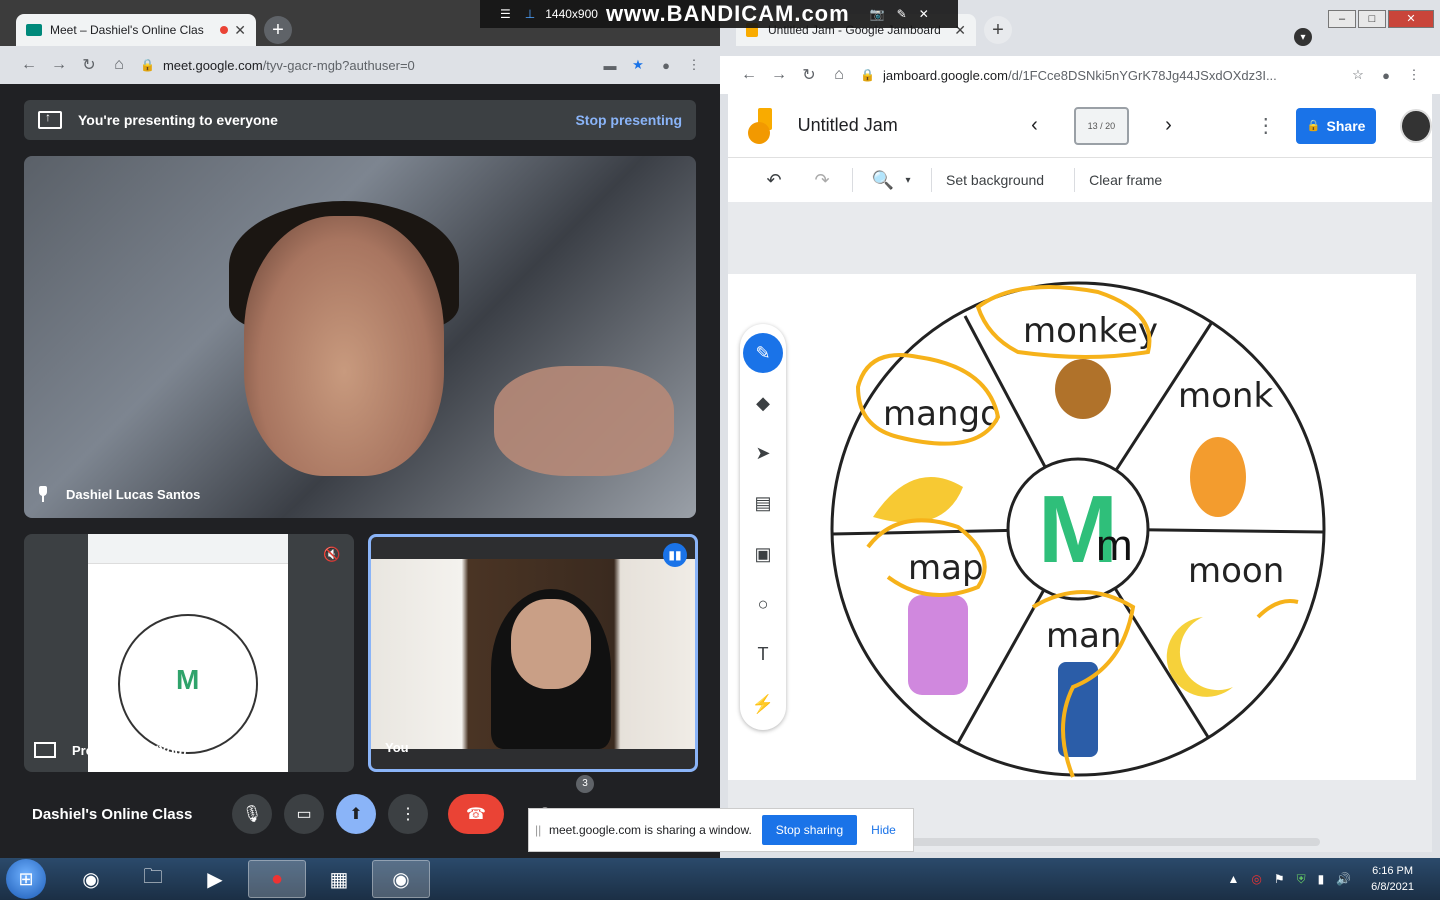 The height and width of the screenshot is (900, 1440). I want to click on start-button: ⊞, so click(26, 879).